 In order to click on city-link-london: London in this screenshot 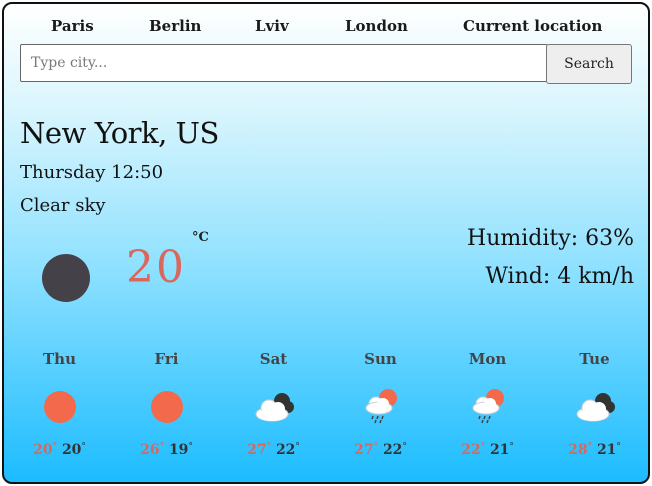, I will do `click(376, 26)`.